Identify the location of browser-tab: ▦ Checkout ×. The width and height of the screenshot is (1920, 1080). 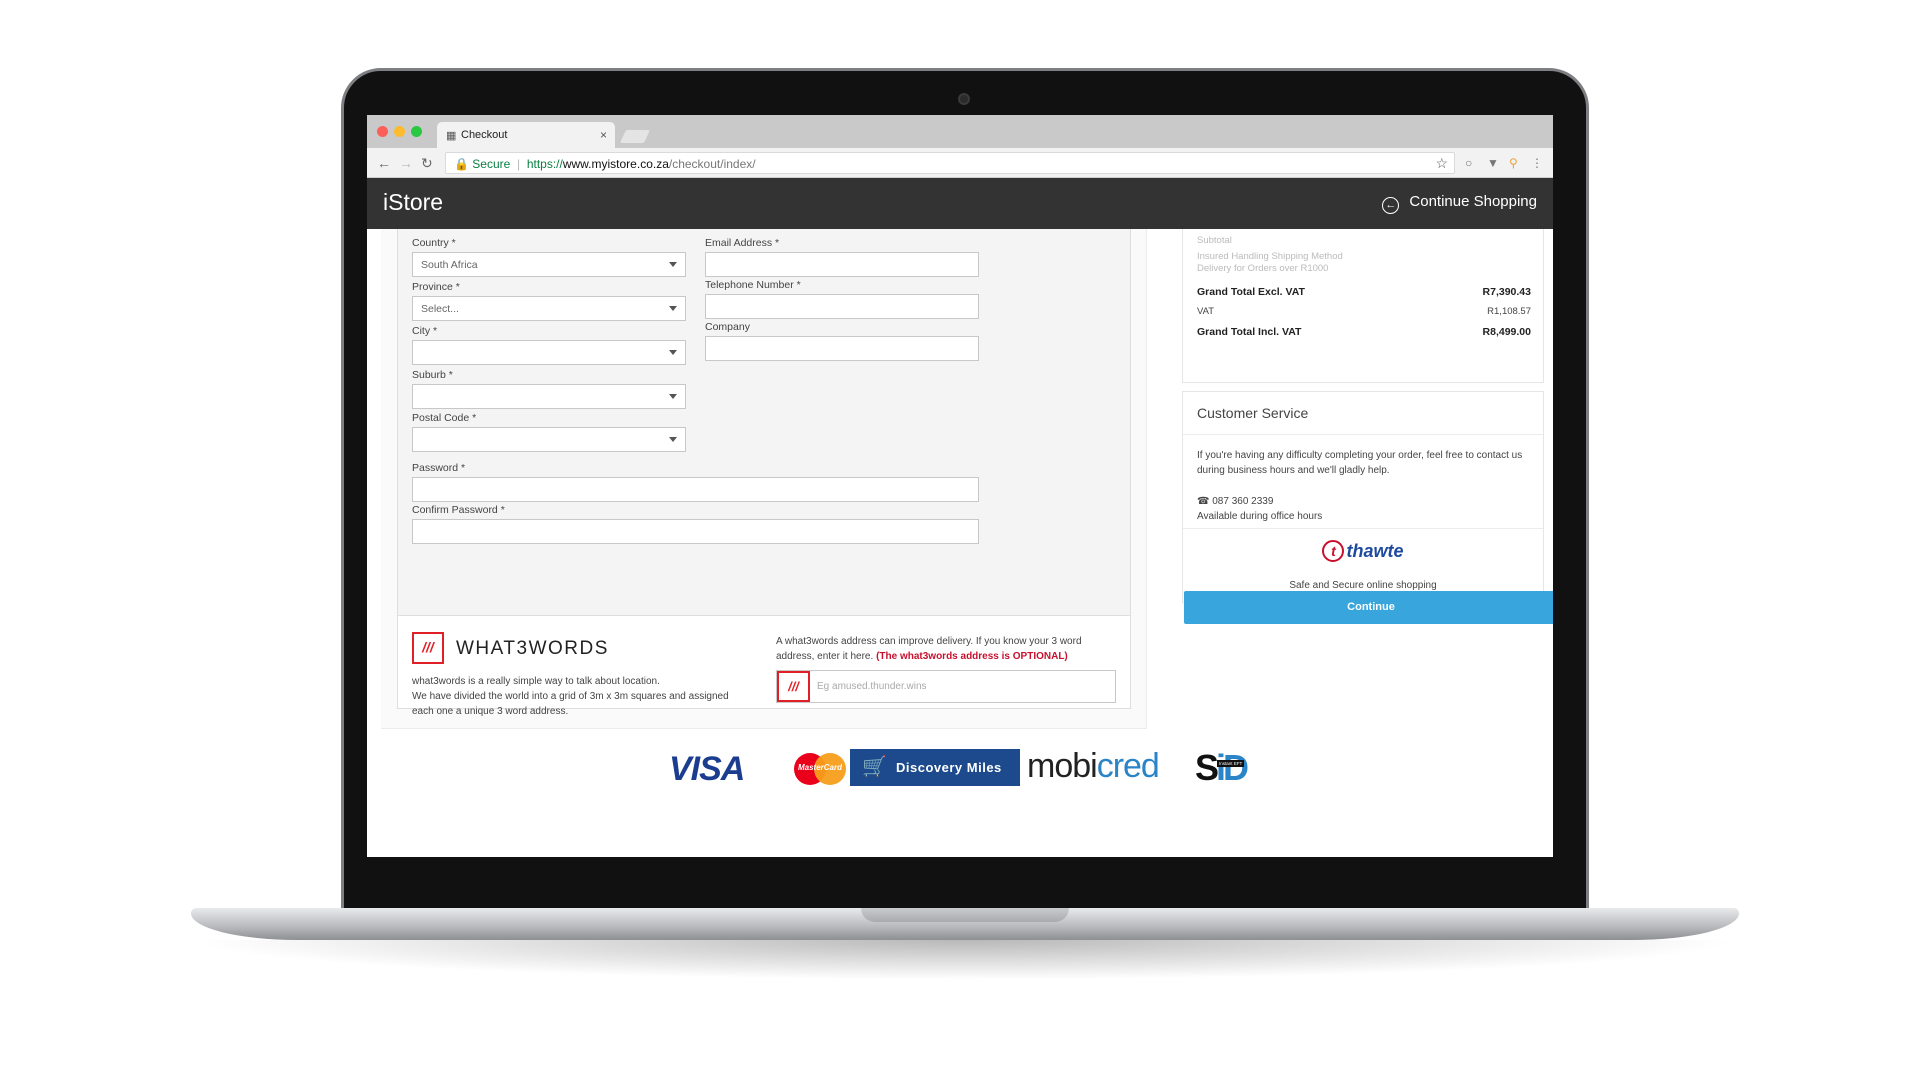
(526, 135).